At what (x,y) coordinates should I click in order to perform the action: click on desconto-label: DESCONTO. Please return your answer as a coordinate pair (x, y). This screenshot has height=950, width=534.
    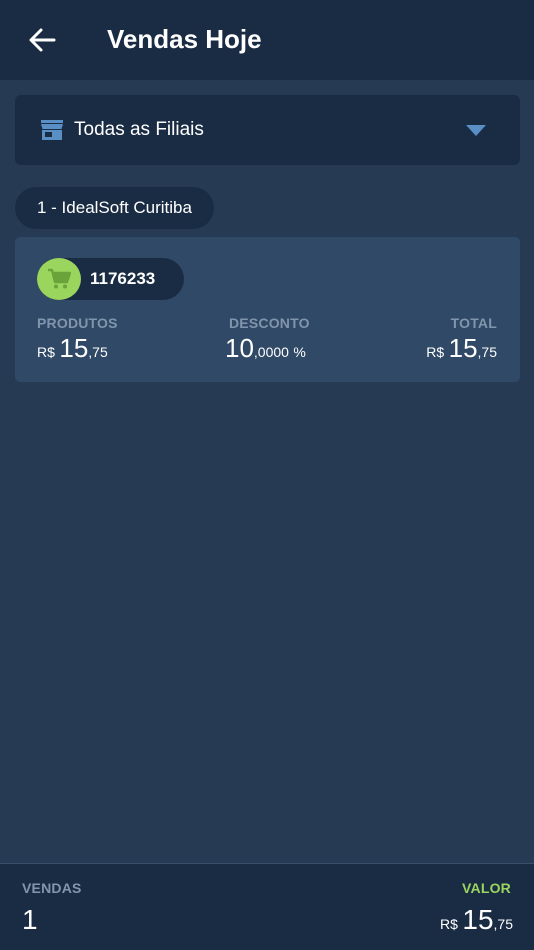
    Looking at the image, I should click on (269, 323).